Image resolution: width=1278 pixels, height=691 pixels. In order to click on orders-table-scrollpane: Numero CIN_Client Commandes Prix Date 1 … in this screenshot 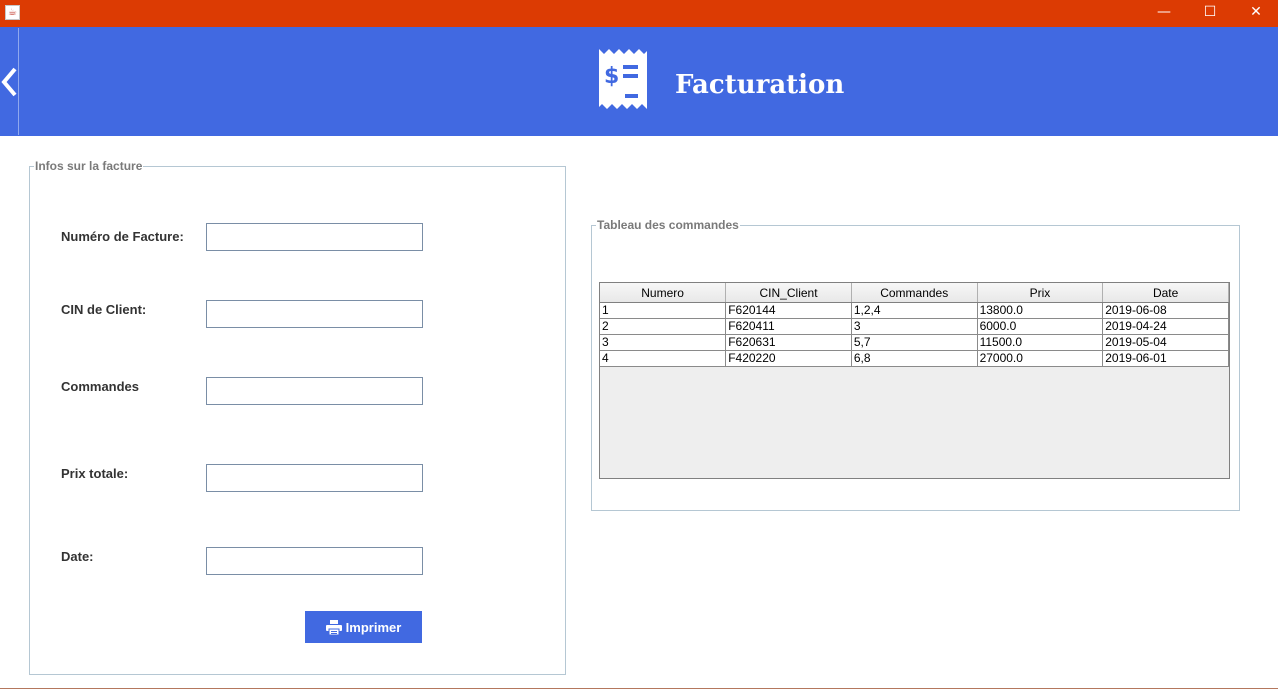, I will do `click(914, 380)`.